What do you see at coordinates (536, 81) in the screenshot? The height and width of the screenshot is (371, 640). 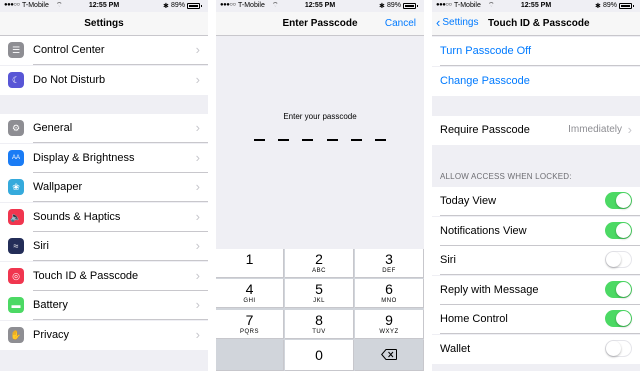 I see `change-passcode-button: Change Passcode` at bounding box center [536, 81].